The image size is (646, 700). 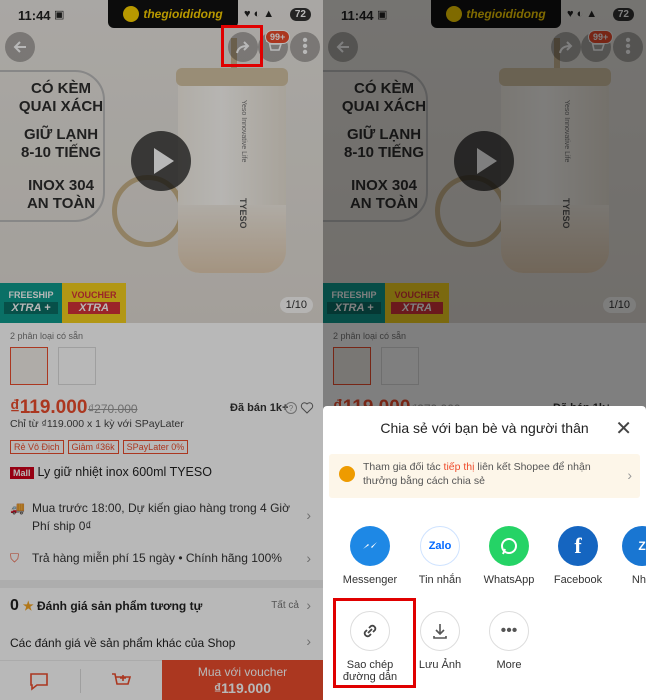 I want to click on more-icon: •••, so click(x=509, y=631).